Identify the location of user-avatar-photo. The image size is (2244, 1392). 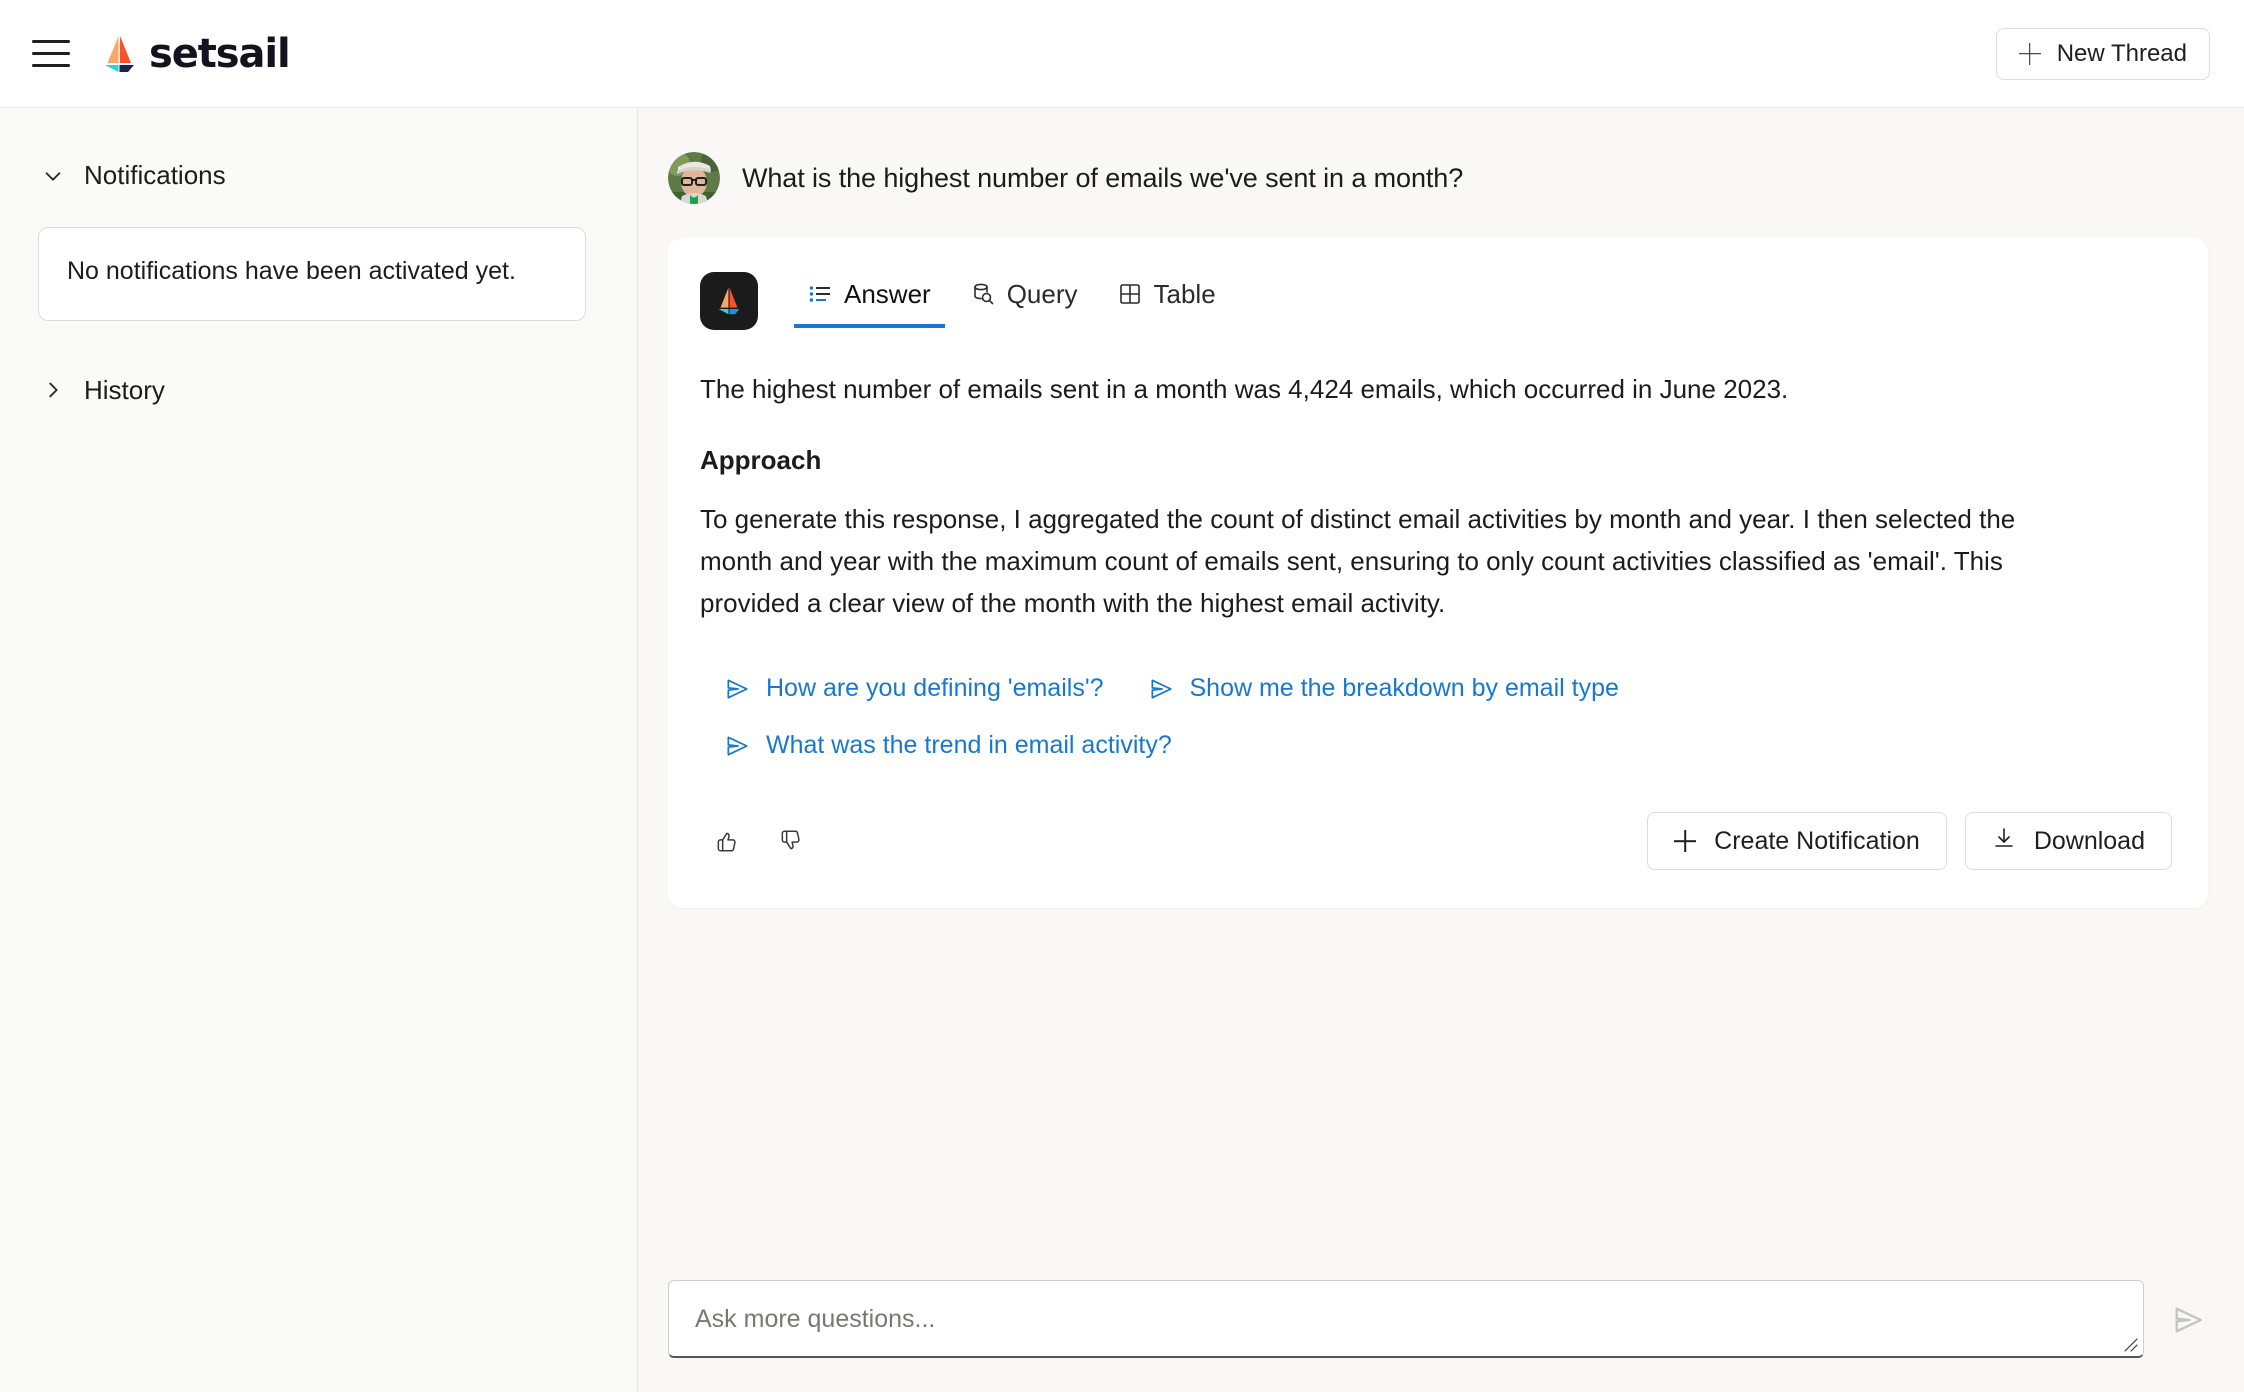
(694, 178).